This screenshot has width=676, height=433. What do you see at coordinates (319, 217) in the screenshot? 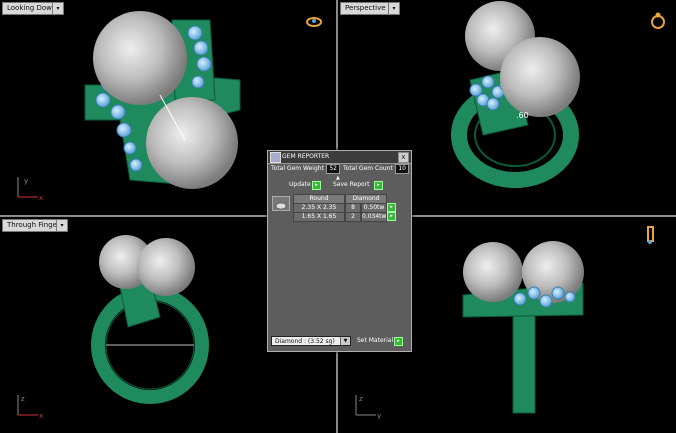
I see `gem-size-cell: 1.65 X 1.65` at bounding box center [319, 217].